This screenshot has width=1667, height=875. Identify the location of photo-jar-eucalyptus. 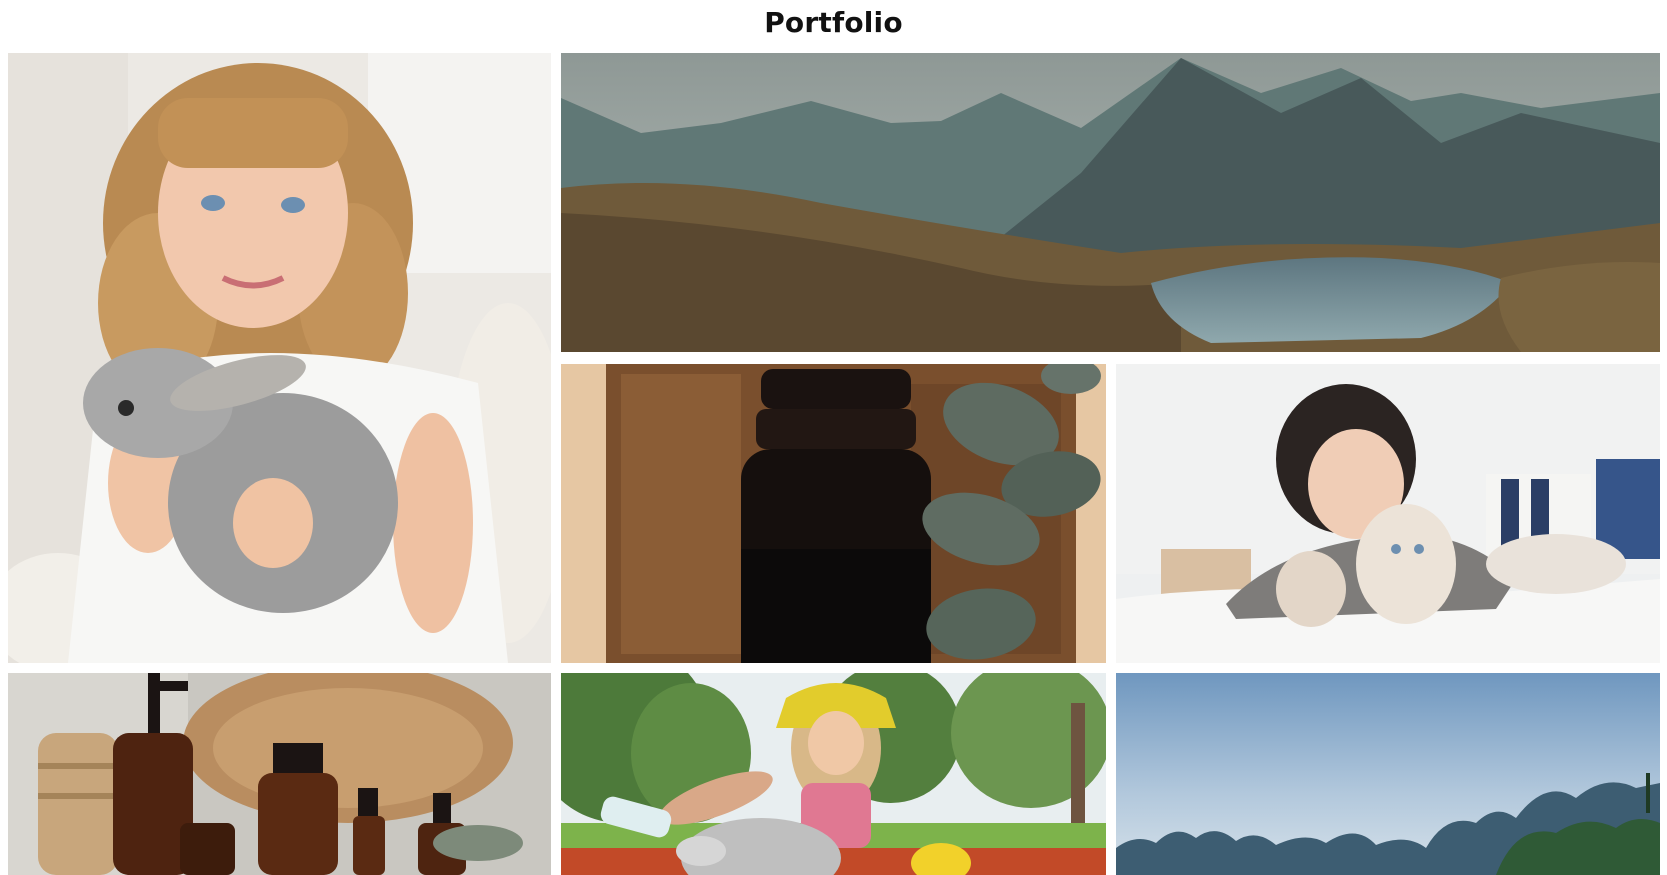
(833, 513).